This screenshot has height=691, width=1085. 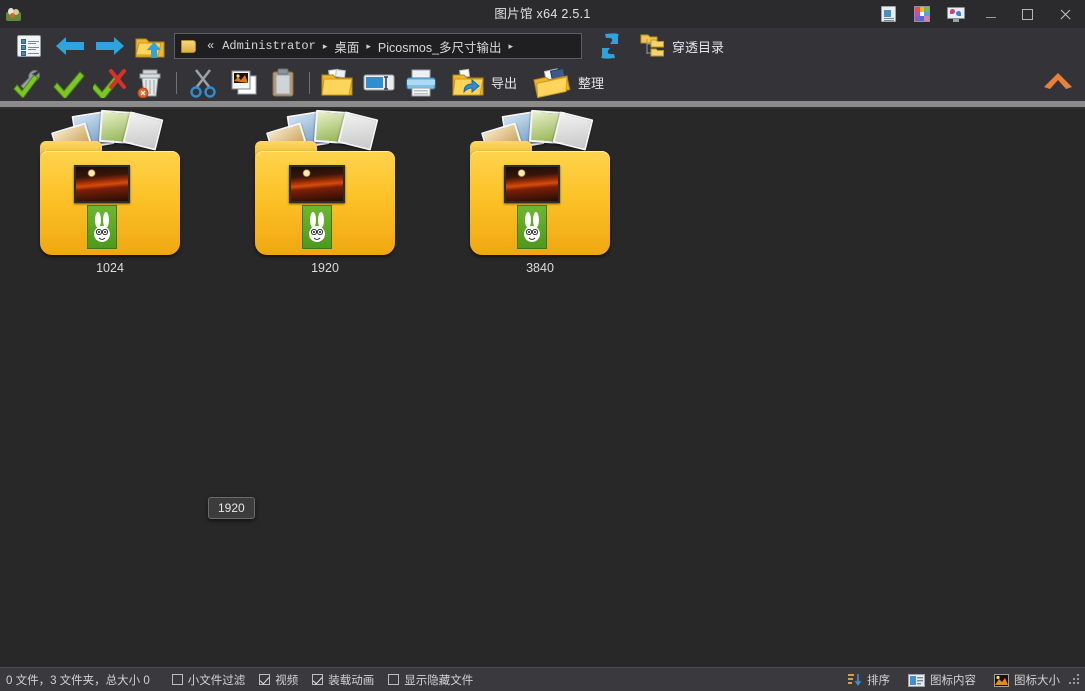 What do you see at coordinates (110, 268) in the screenshot?
I see `item-label: 1024` at bounding box center [110, 268].